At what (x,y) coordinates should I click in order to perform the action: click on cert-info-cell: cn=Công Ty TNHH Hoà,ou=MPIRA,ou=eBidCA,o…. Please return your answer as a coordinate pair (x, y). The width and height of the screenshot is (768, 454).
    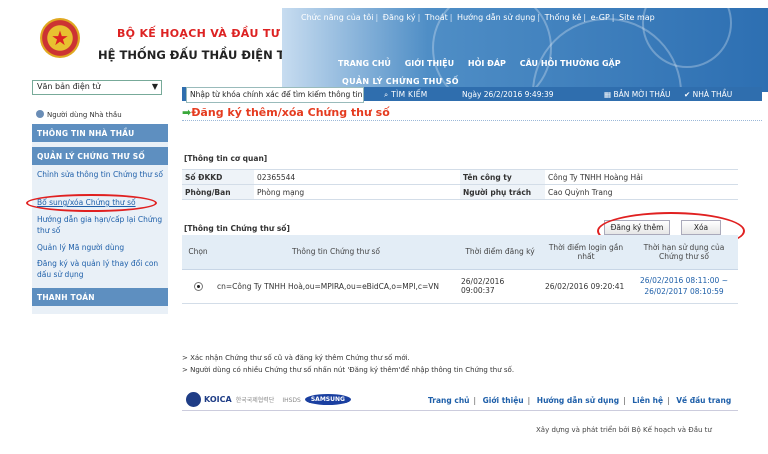
    Looking at the image, I should click on (336, 286).